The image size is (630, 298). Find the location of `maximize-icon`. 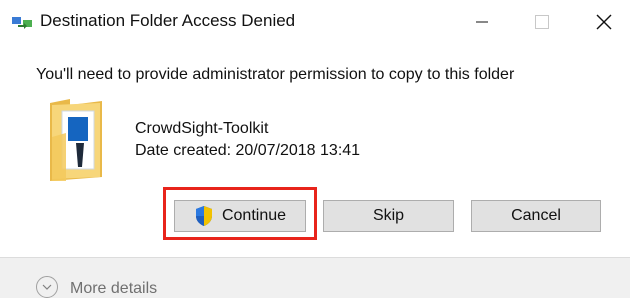

maximize-icon is located at coordinates (542, 22).